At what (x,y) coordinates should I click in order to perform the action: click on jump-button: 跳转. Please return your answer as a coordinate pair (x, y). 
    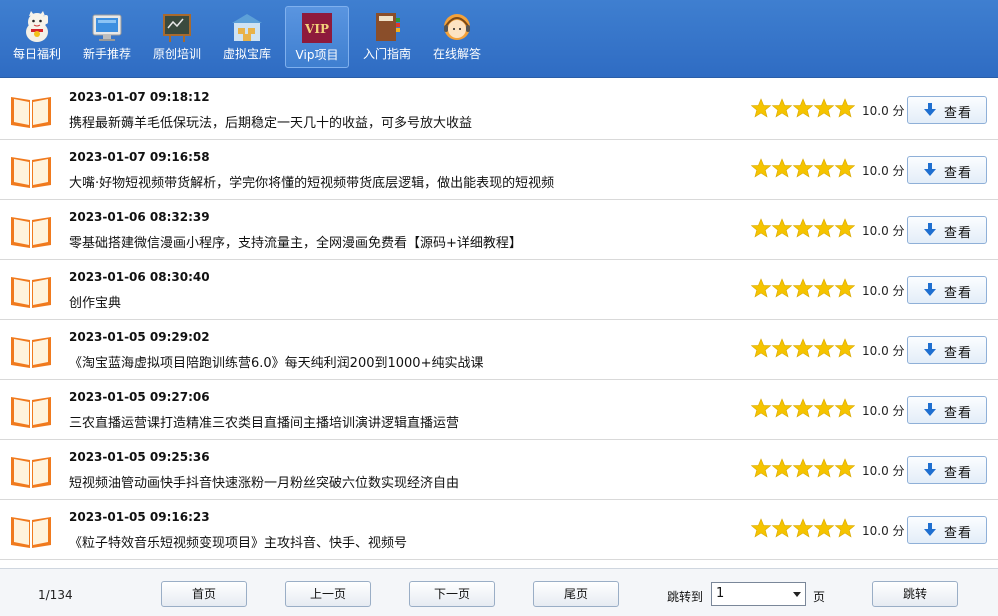
    Looking at the image, I should click on (915, 594).